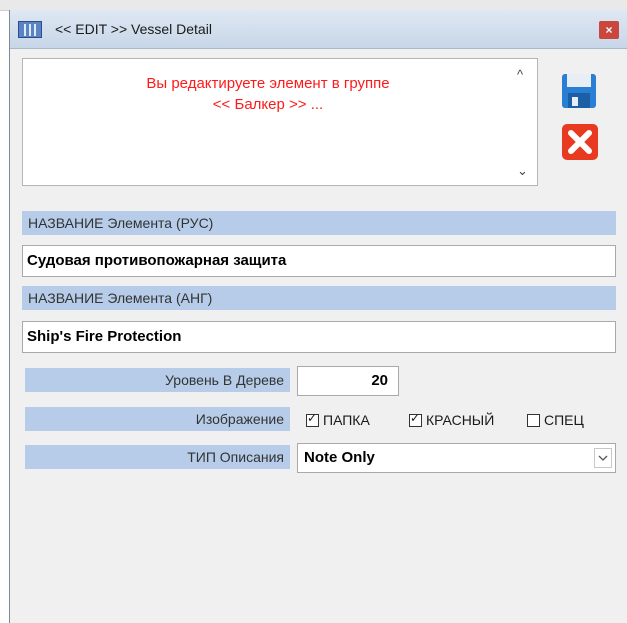  What do you see at coordinates (319, 261) in the screenshot?
I see `name-ru-input: Судовая противопожарная защита` at bounding box center [319, 261].